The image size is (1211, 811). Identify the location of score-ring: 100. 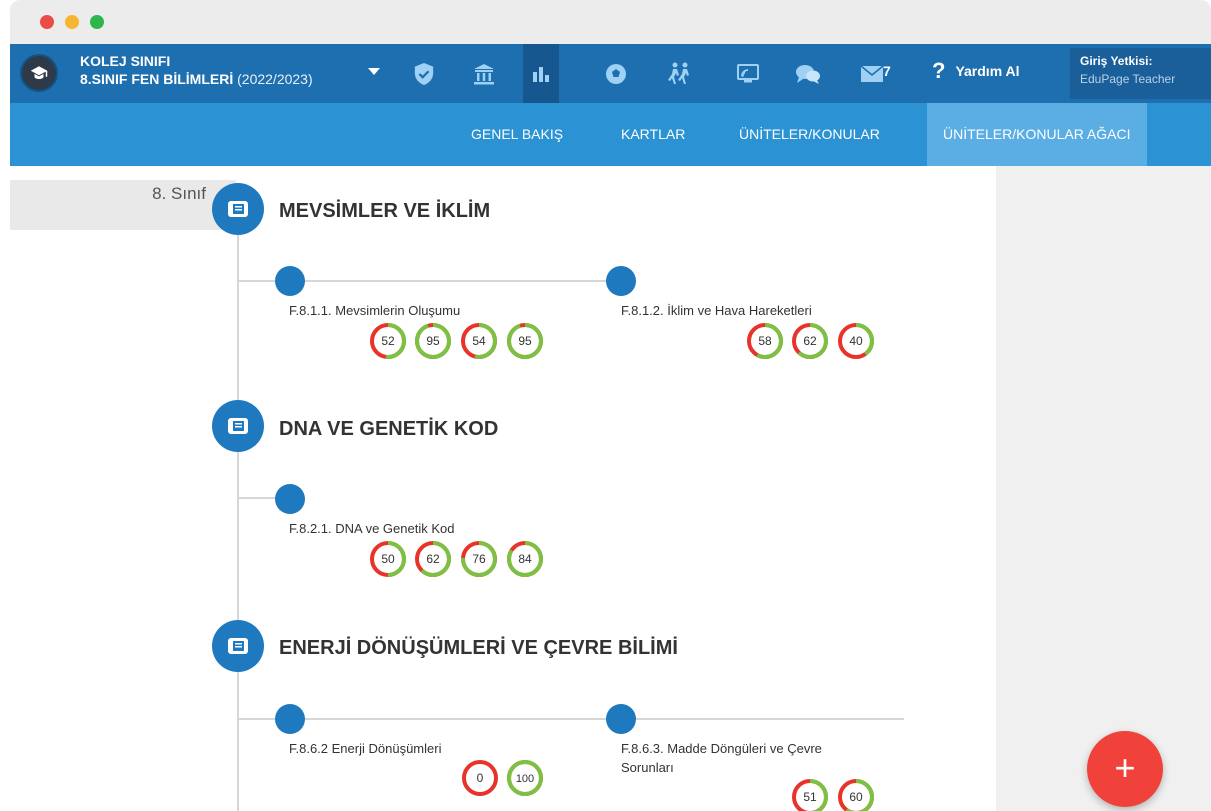
(525, 778).